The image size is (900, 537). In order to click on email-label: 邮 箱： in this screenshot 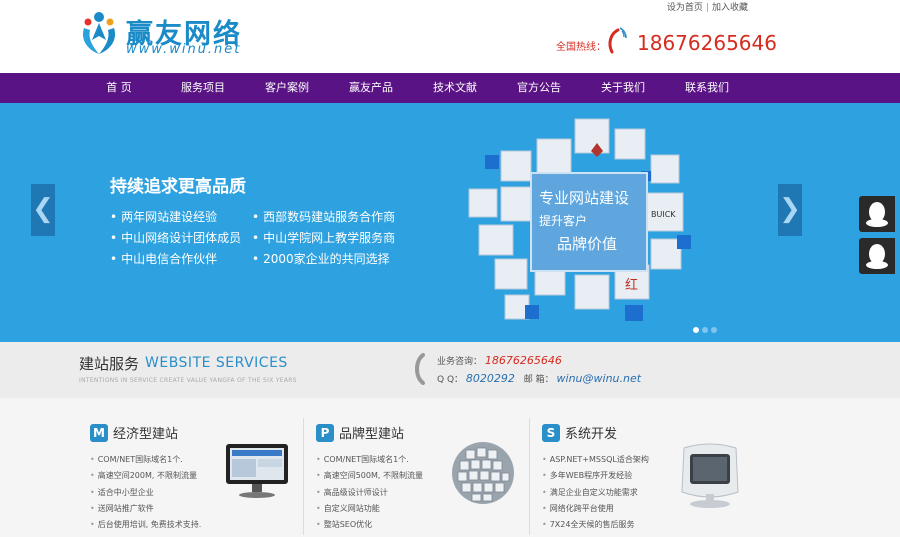, I will do `click(538, 380)`.